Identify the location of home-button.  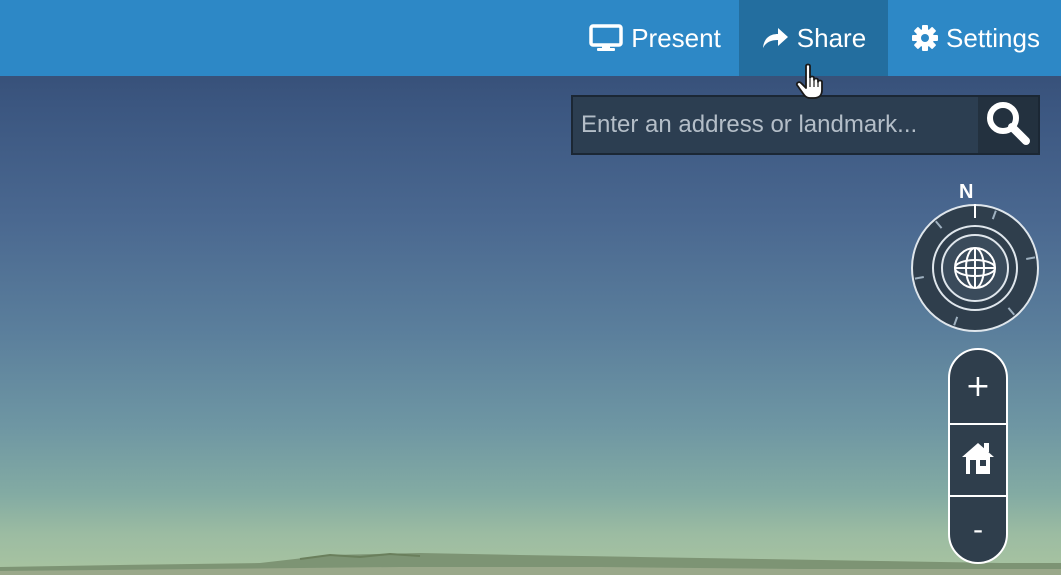
(978, 460).